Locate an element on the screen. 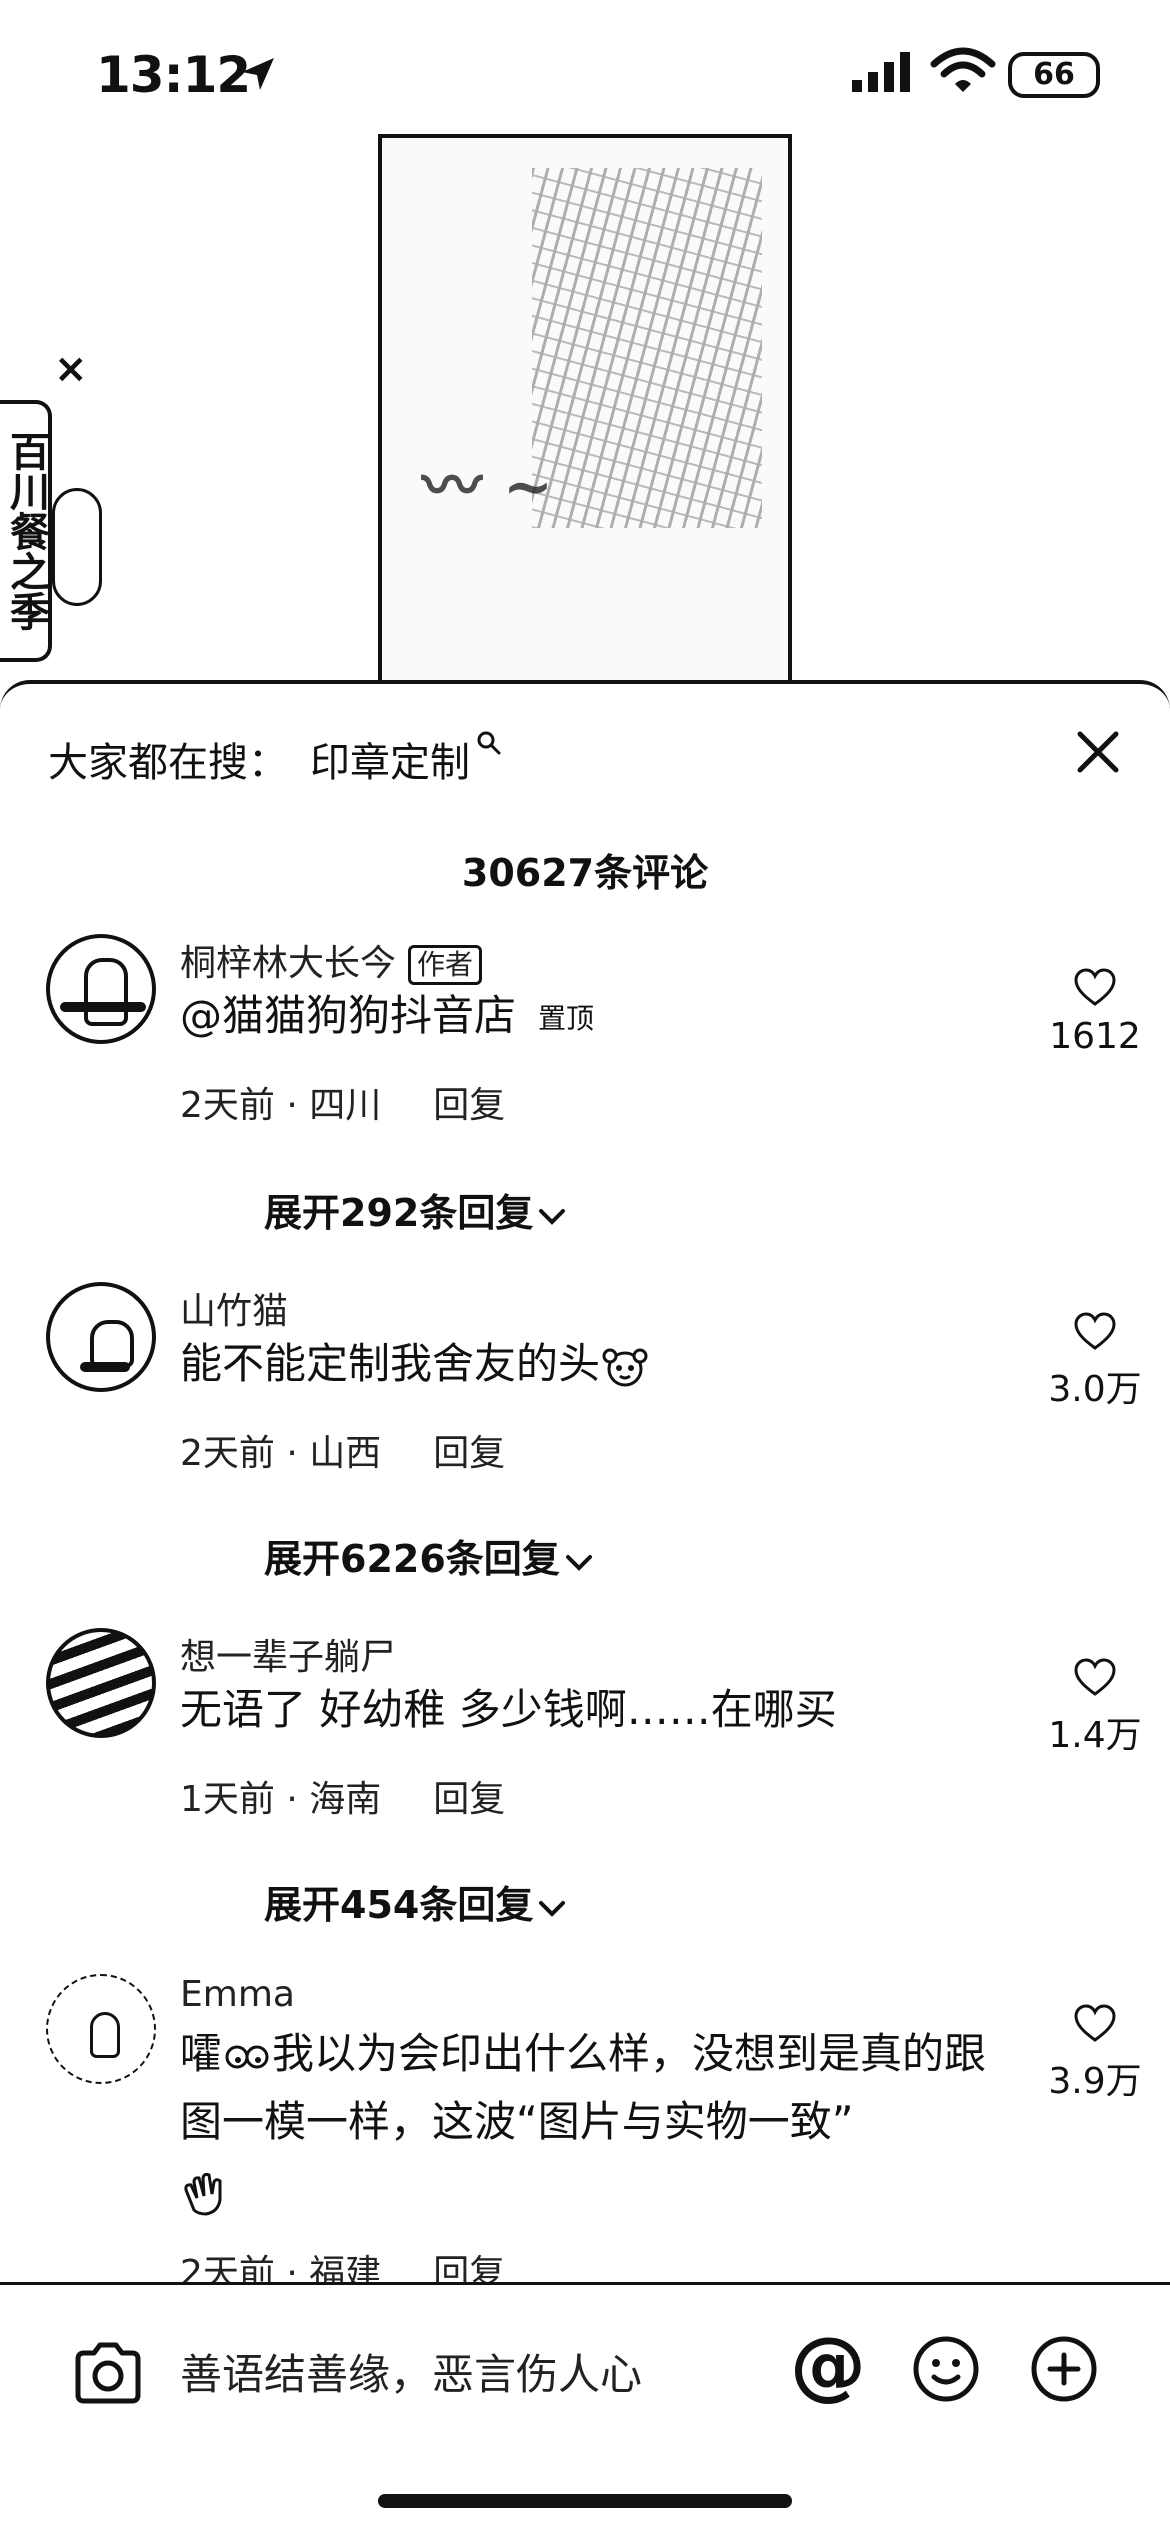  side-promo-pill is located at coordinates (77, 547).